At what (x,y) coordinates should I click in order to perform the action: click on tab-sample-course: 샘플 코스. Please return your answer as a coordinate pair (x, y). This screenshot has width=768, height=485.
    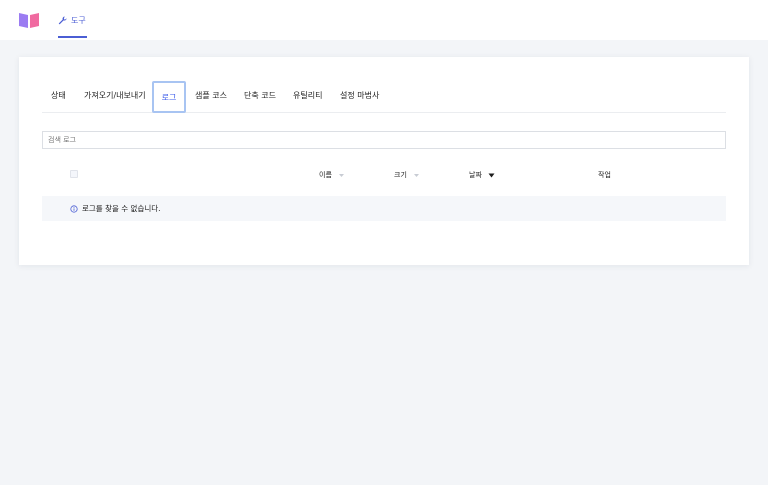
    Looking at the image, I should click on (211, 95).